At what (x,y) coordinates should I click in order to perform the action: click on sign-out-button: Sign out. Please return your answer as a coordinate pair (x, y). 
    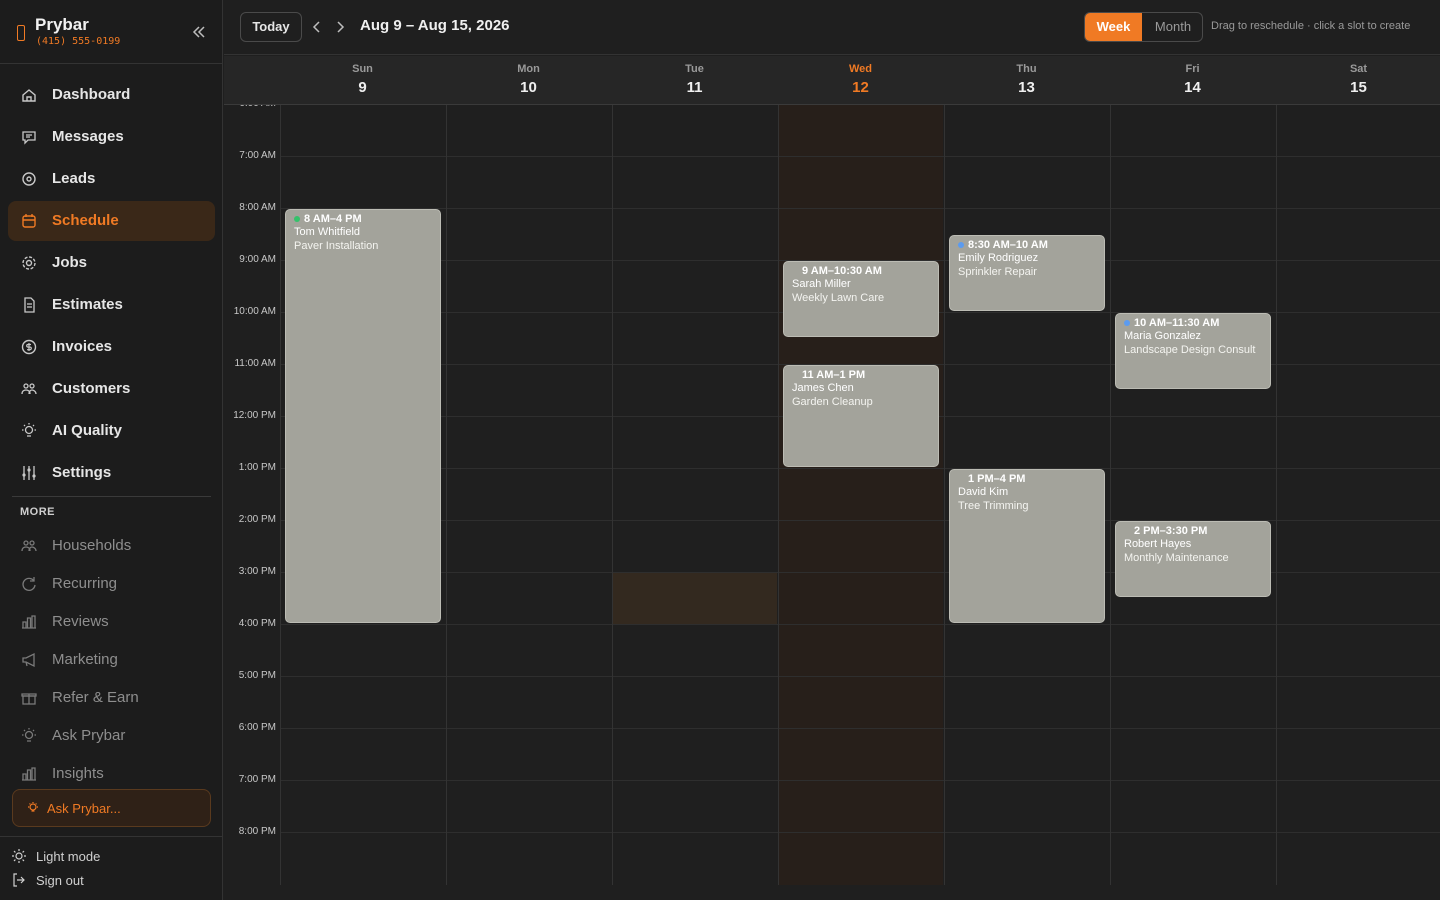
    Looking at the image, I should click on (111, 880).